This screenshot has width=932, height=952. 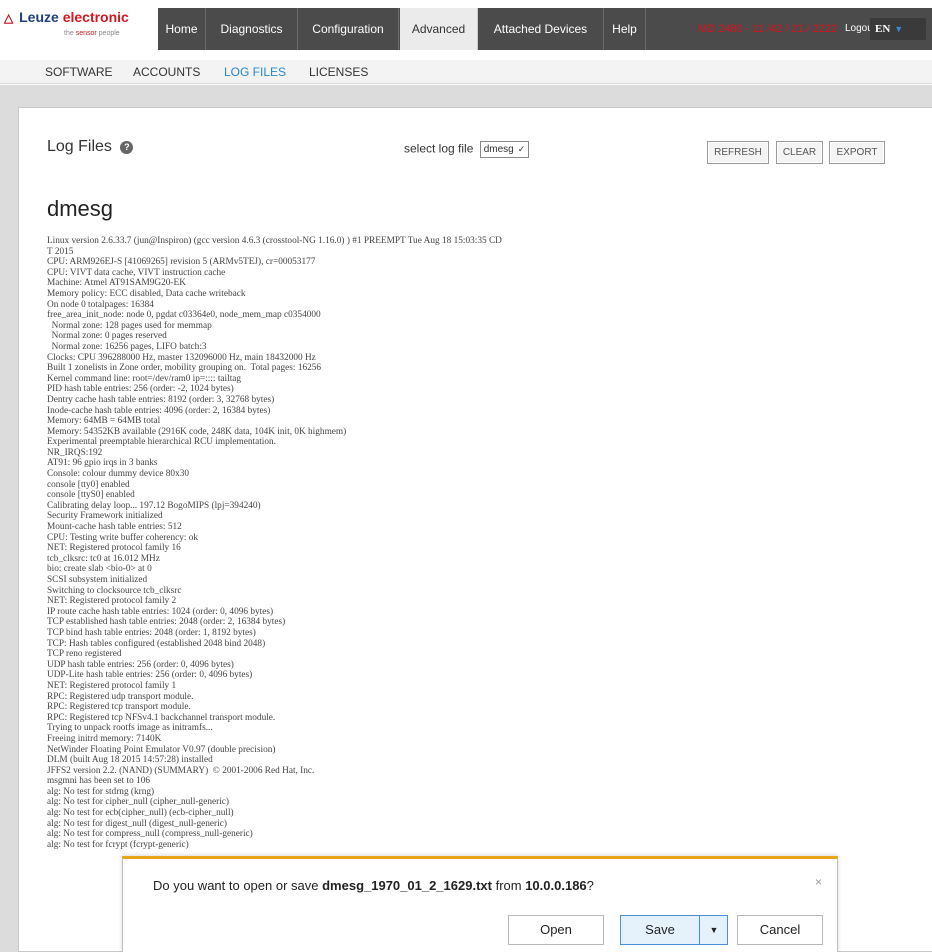 What do you see at coordinates (90, 147) in the screenshot?
I see `page-title-row: Log Files ?` at bounding box center [90, 147].